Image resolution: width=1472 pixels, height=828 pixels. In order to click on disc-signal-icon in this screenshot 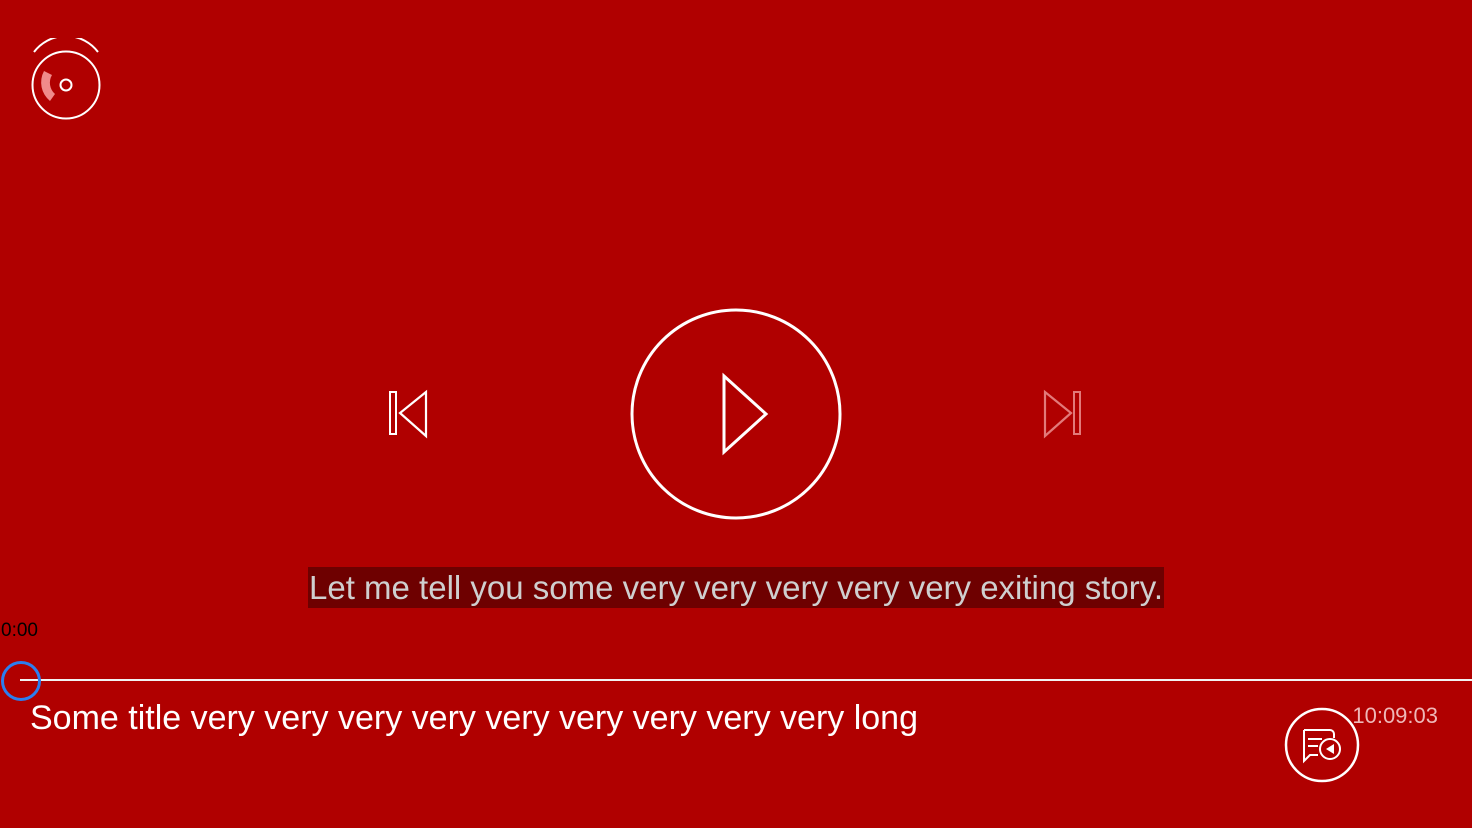, I will do `click(66, 78)`.